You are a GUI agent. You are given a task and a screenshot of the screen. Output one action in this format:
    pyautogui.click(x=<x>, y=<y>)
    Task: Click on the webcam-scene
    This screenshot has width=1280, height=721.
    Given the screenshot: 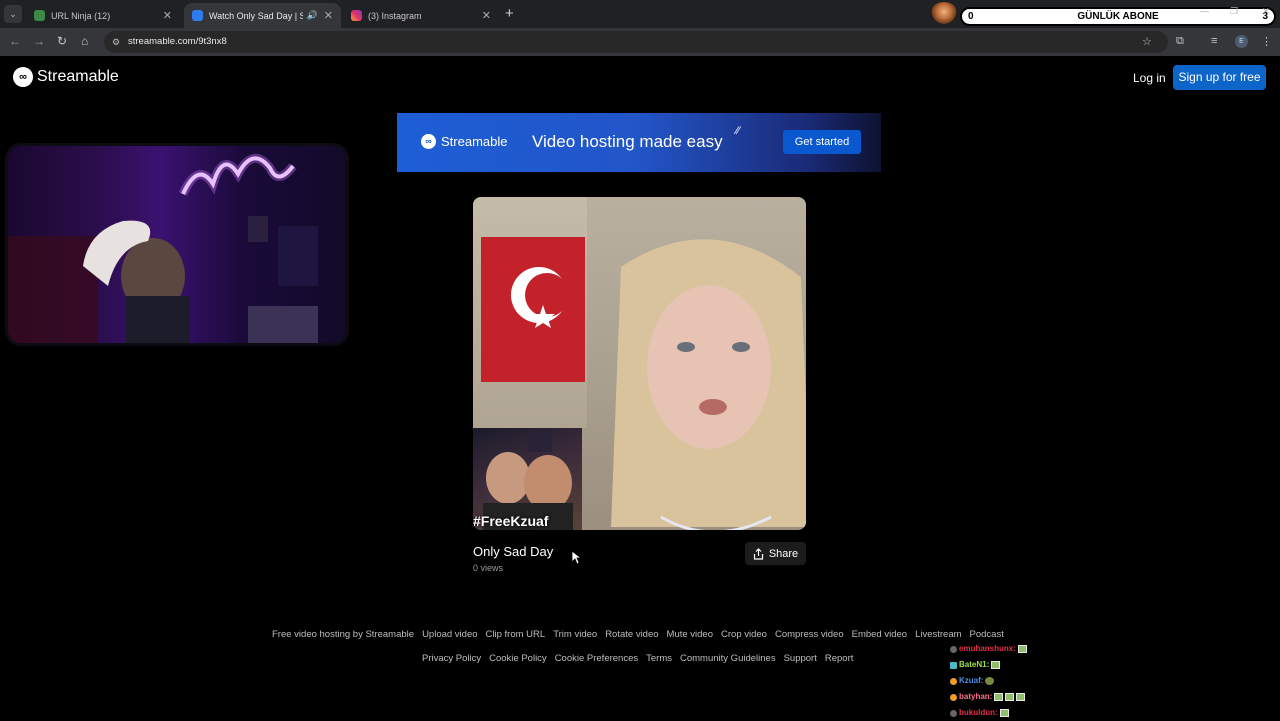 What is the action you would take?
    pyautogui.click(x=163, y=248)
    